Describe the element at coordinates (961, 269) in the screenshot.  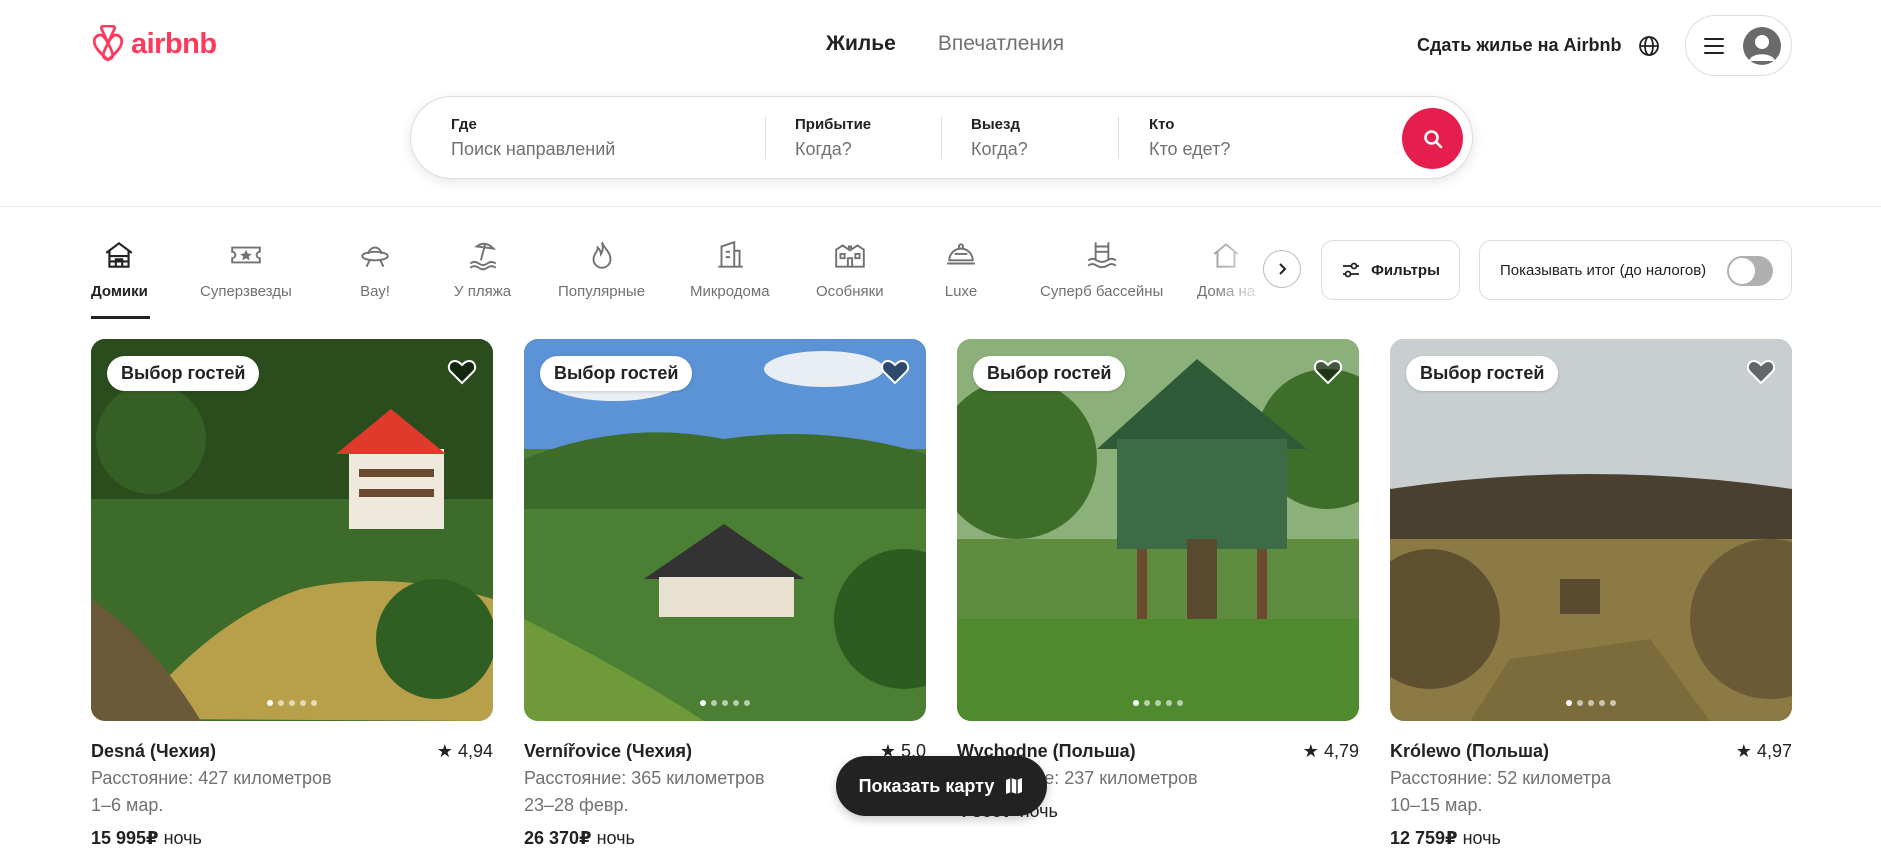
I see `category-luxe: Luxe` at that location.